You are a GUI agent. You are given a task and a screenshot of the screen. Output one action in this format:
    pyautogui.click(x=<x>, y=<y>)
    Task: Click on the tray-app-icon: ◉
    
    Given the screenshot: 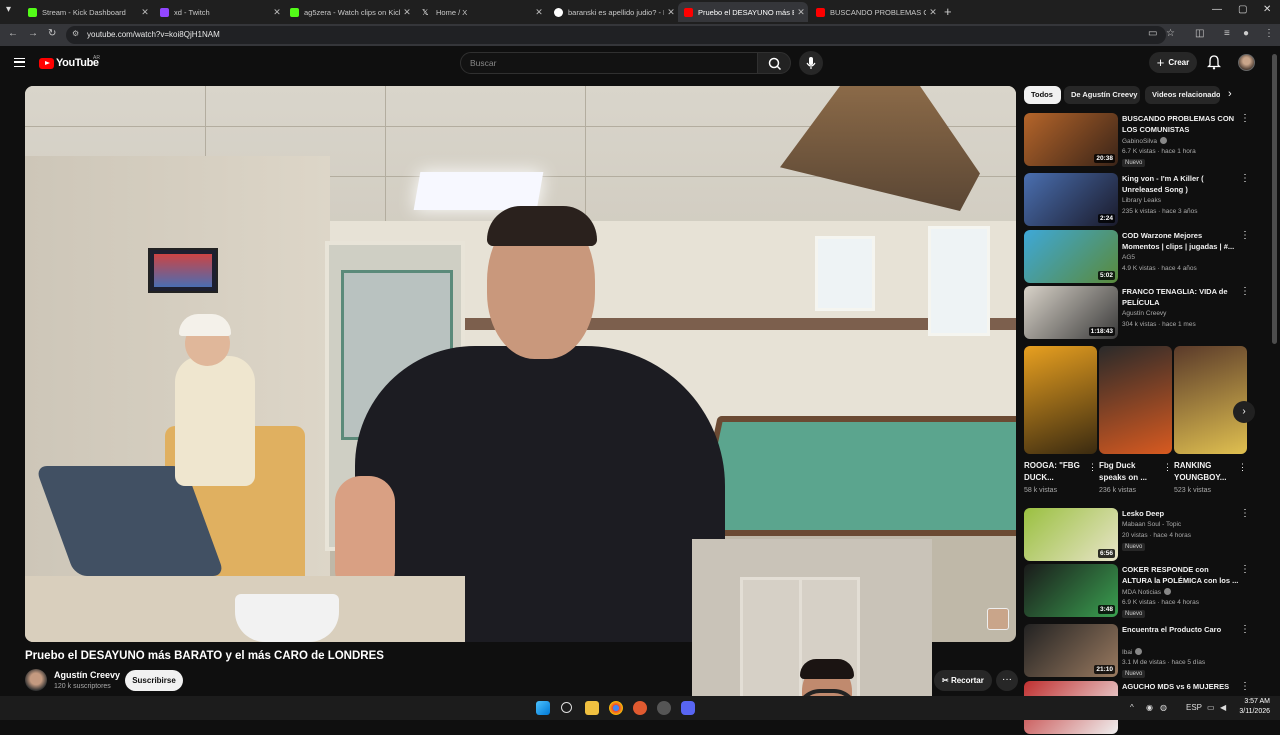 What is the action you would take?
    pyautogui.click(x=1149, y=707)
    